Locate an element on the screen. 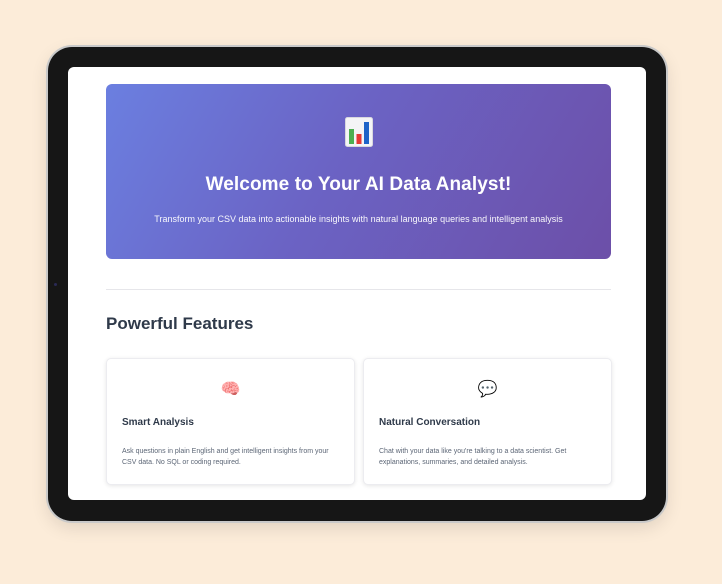 Image resolution: width=722 pixels, height=584 pixels. feature-card-title: Natural Conversation is located at coordinates (430, 422).